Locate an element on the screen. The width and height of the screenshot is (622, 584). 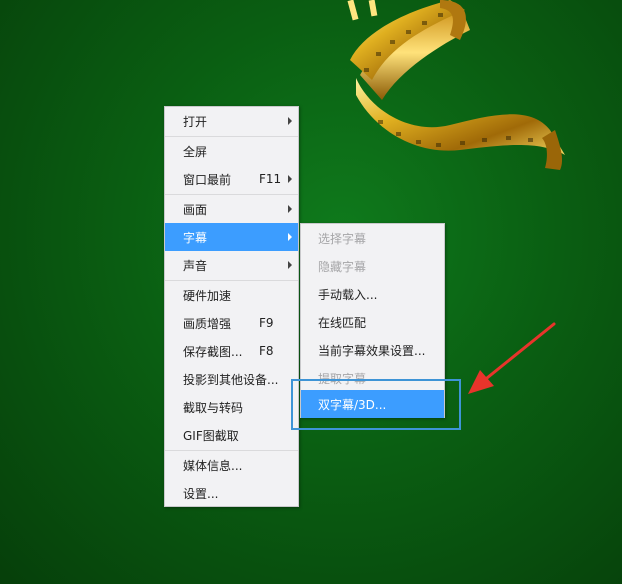
menu-item-label: 硬件加速 is located at coordinates (207, 295).